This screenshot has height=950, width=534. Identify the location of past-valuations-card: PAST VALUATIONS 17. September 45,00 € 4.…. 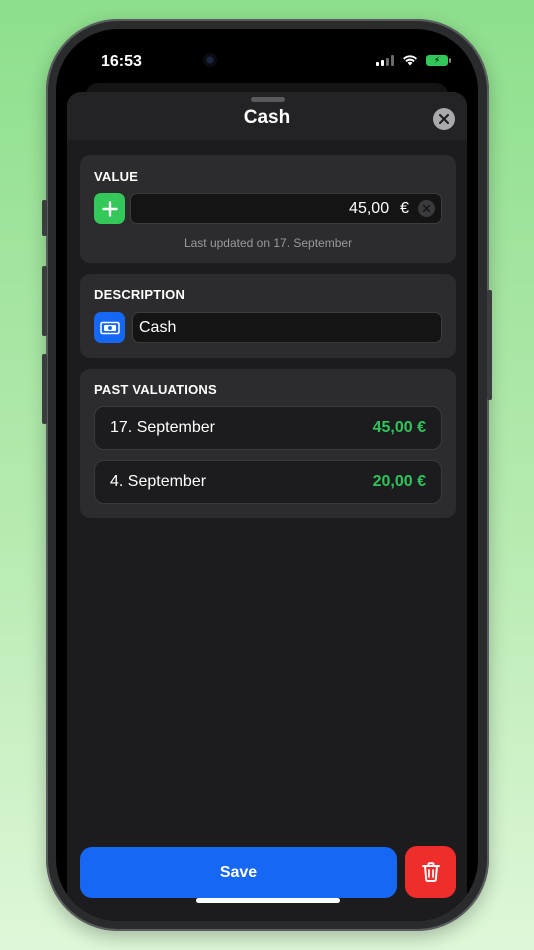
(268, 443).